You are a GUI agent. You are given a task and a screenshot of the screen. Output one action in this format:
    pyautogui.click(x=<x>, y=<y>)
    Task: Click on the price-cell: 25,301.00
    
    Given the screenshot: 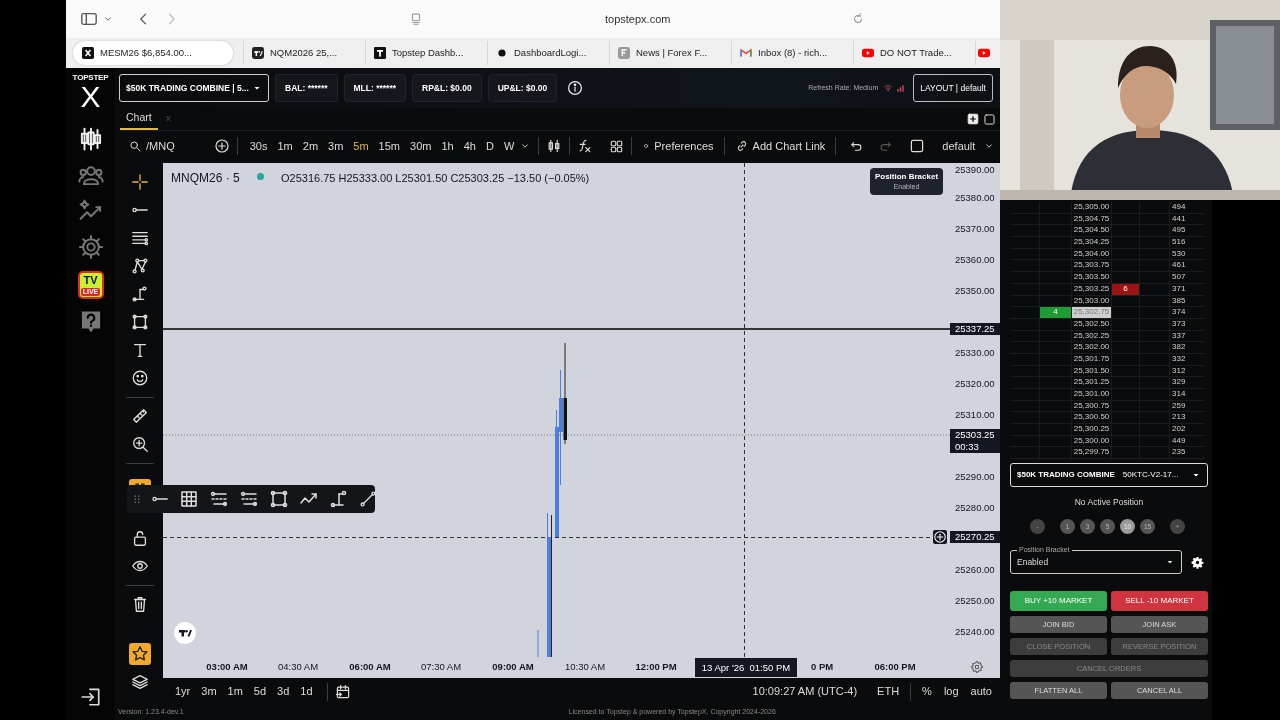 What is the action you would take?
    pyautogui.click(x=1092, y=394)
    